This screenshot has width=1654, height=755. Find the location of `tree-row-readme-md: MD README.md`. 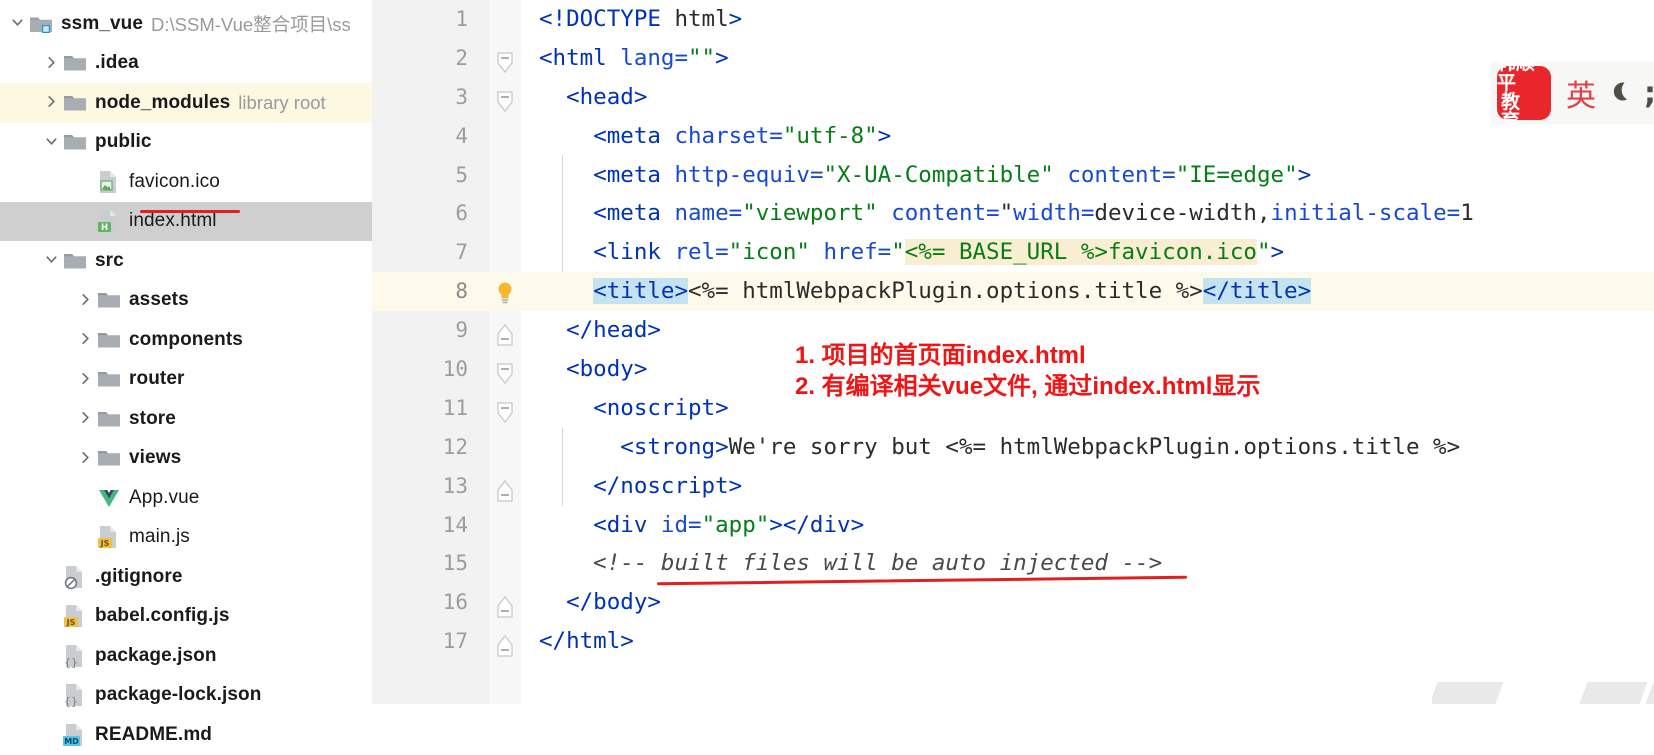

tree-row-readme-md: MD README.md is located at coordinates (186, 735).